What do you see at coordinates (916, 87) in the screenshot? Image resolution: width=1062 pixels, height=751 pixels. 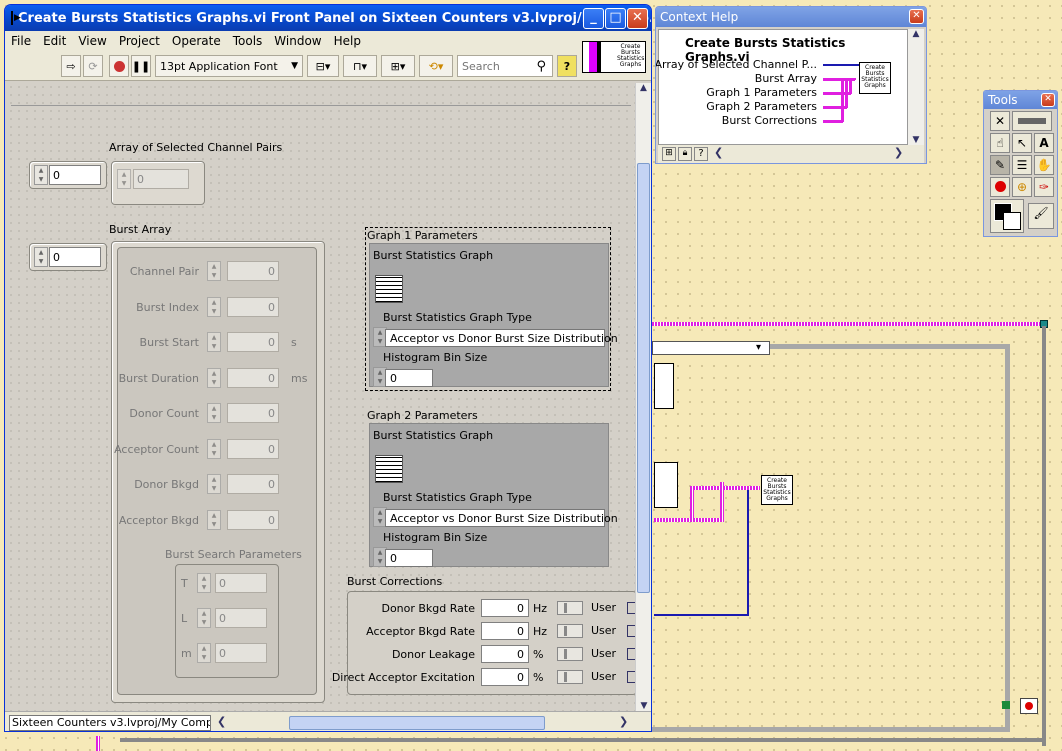 I see `context-help-vscroll: ▲ ▼` at bounding box center [916, 87].